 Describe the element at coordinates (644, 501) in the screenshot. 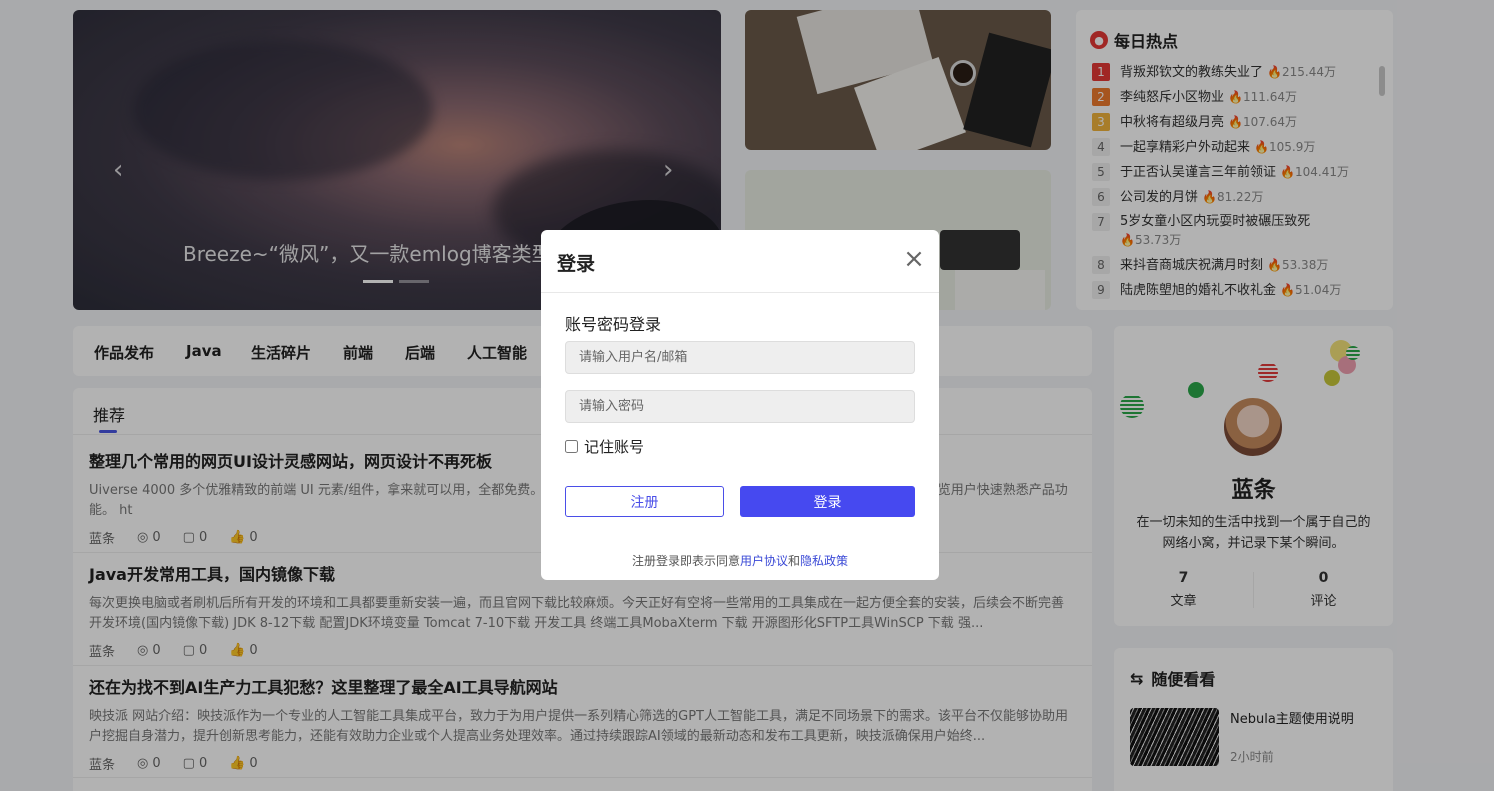

I see `register-button: 注册` at that location.